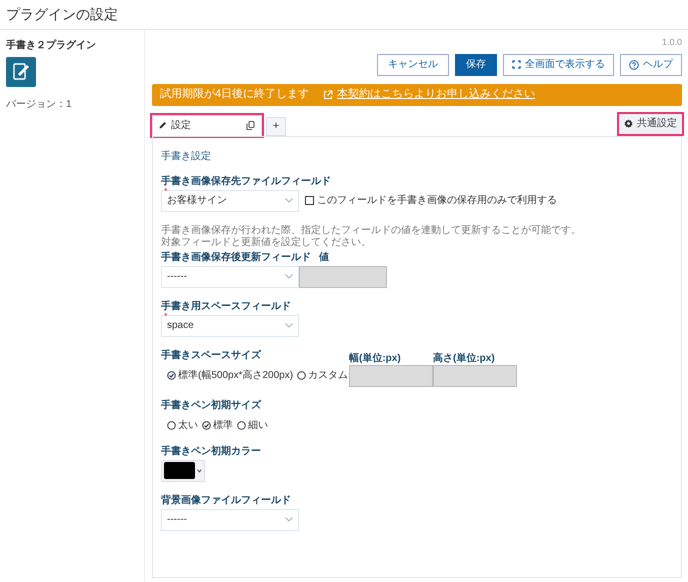  I want to click on field-label: 高さ(単位:px), so click(464, 358).